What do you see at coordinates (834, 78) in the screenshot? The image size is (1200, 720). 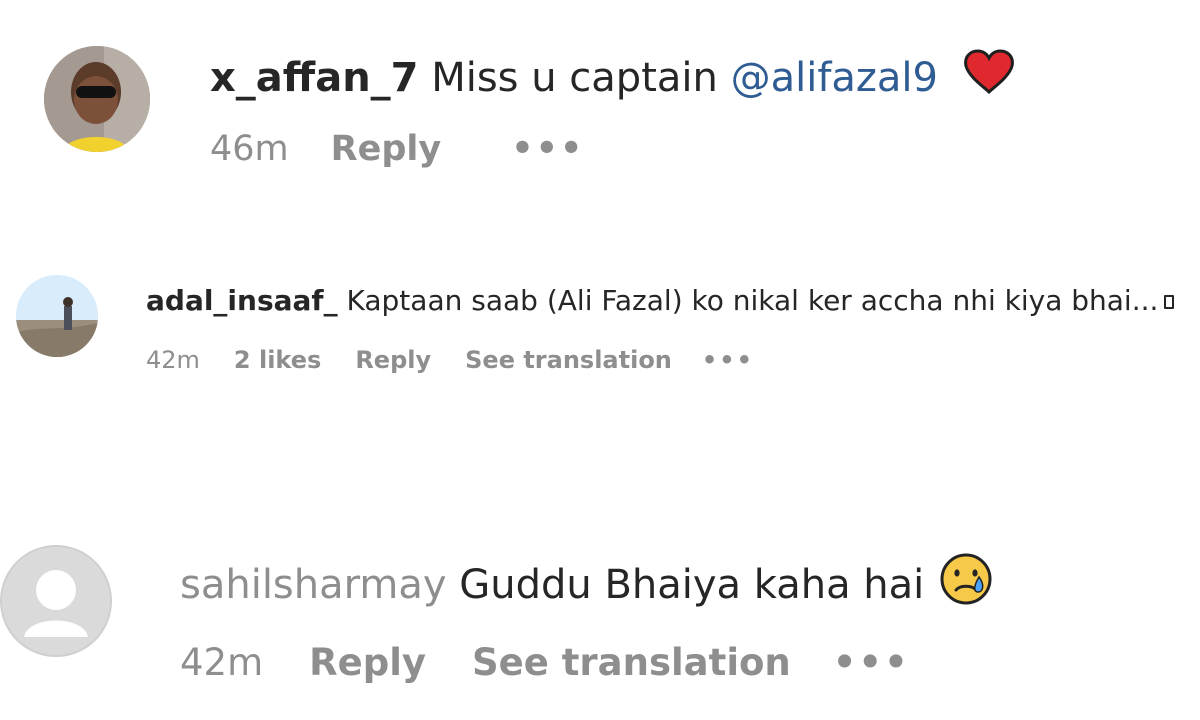 I see `mention-link: @alifazal9` at bounding box center [834, 78].